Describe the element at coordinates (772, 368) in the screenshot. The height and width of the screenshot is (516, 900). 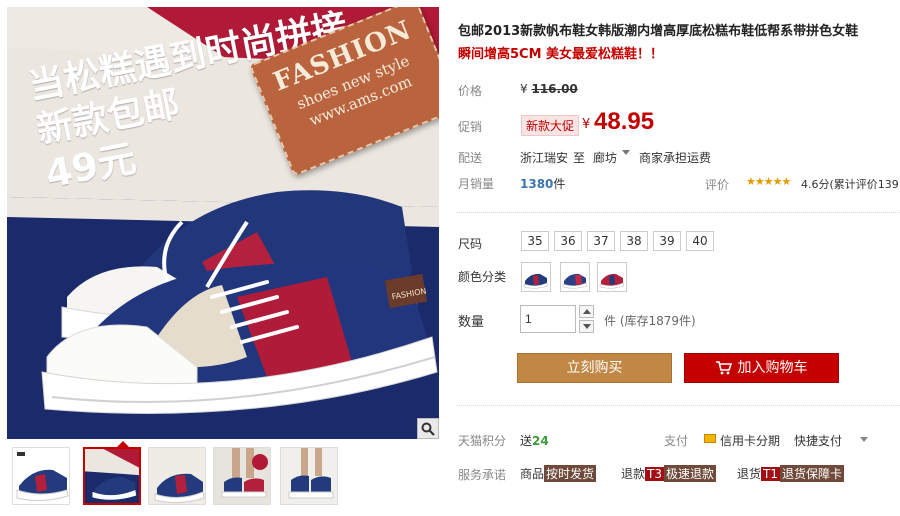
I see `add-to-cart-label: 加入购物车` at that location.